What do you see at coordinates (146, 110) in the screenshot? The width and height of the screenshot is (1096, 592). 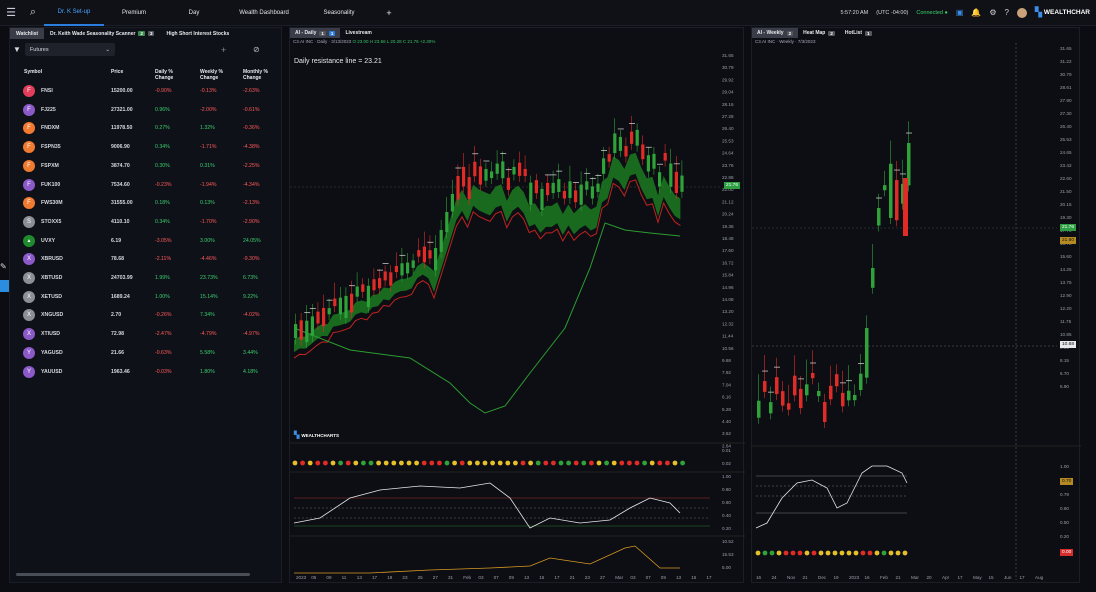 I see `table-row: F FJ225 27321.00 0.96% -2.00% -0.61%` at bounding box center [146, 110].